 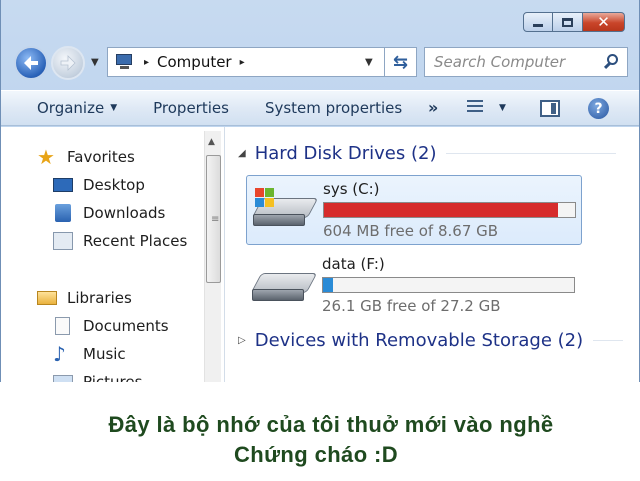 I want to click on organize-label: Organize, so click(x=71, y=108).